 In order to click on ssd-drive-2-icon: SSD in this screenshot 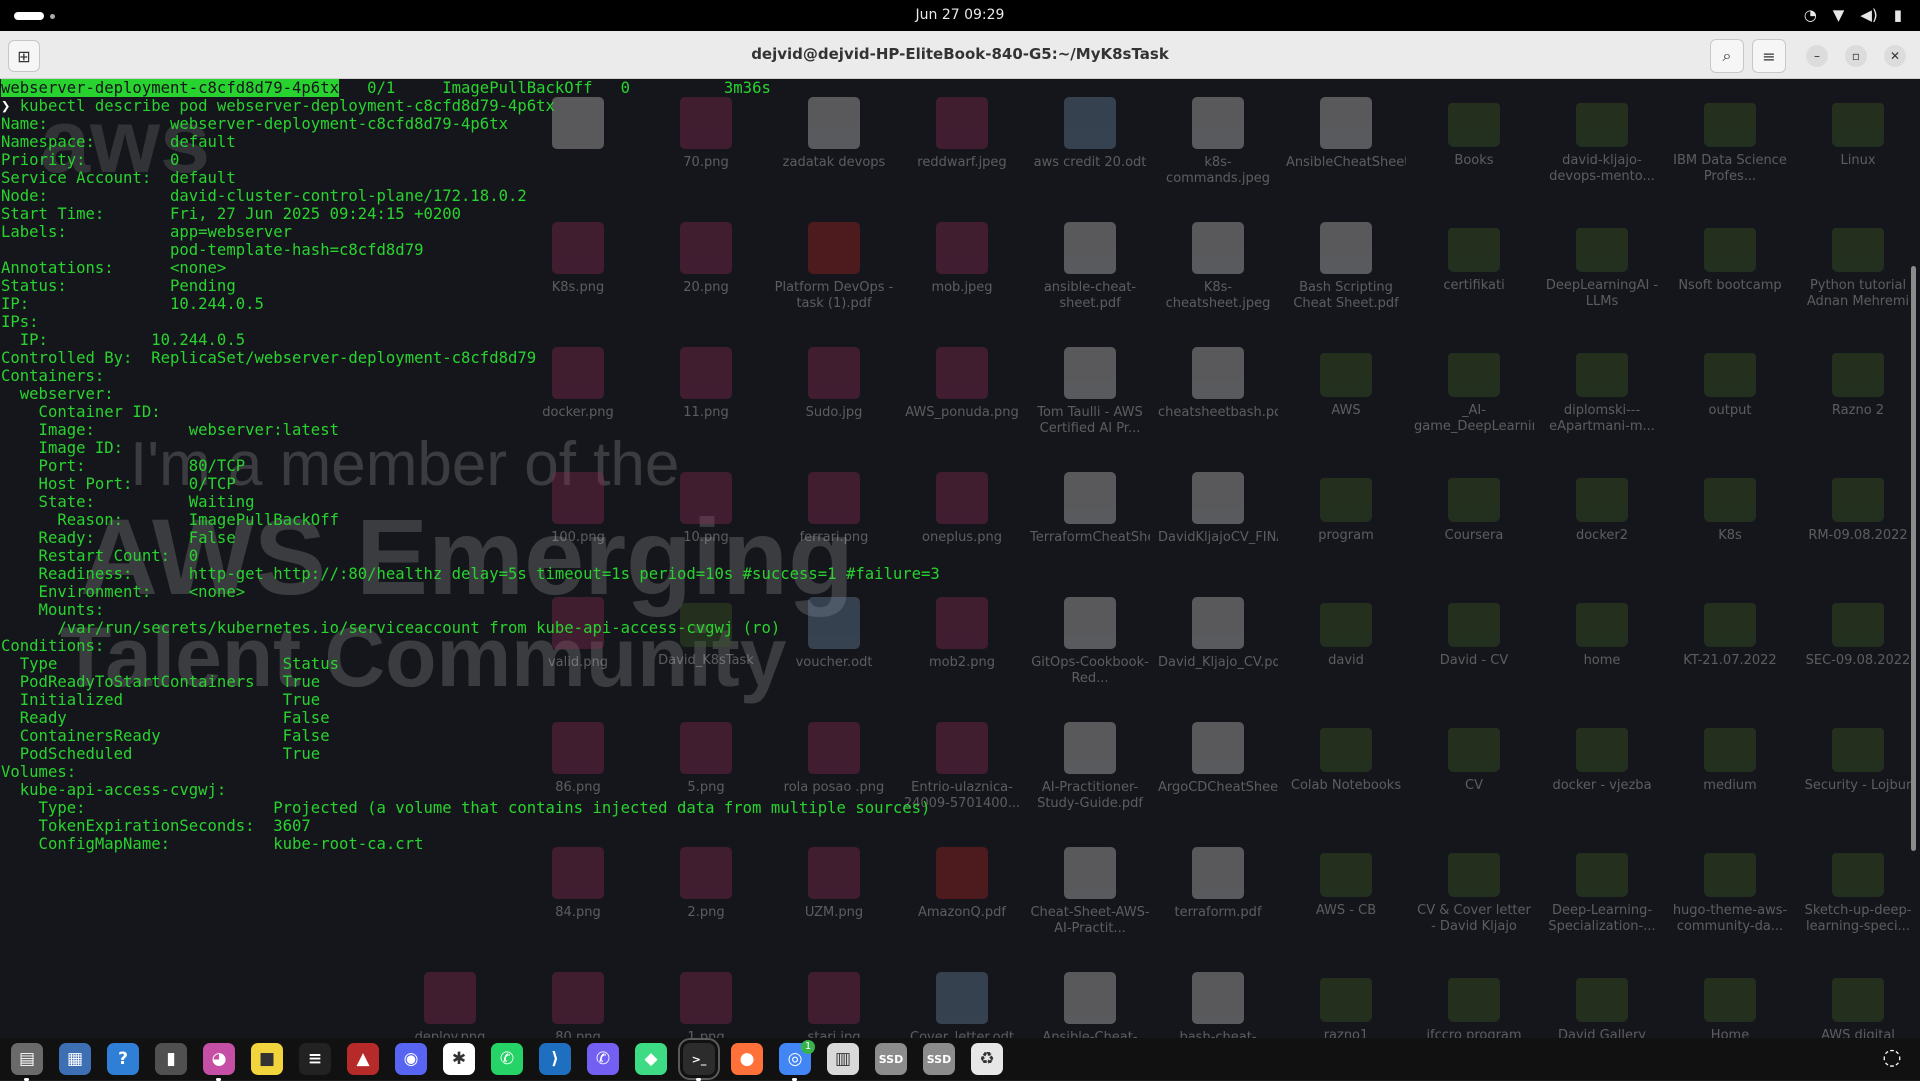, I will do `click(939, 1059)`.